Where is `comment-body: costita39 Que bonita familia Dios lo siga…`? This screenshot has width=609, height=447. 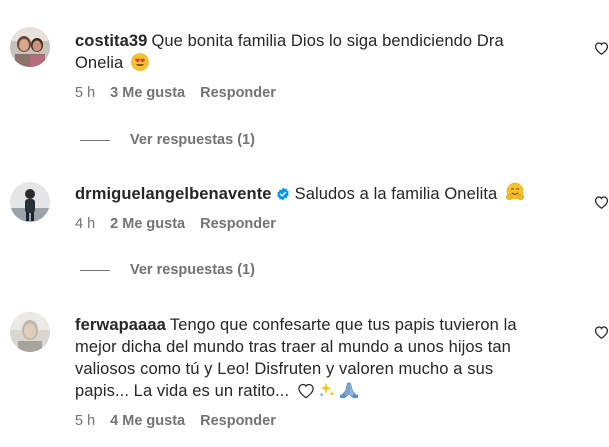
comment-body: costita39 Que bonita familia Dios lo siga… is located at coordinates (315, 66).